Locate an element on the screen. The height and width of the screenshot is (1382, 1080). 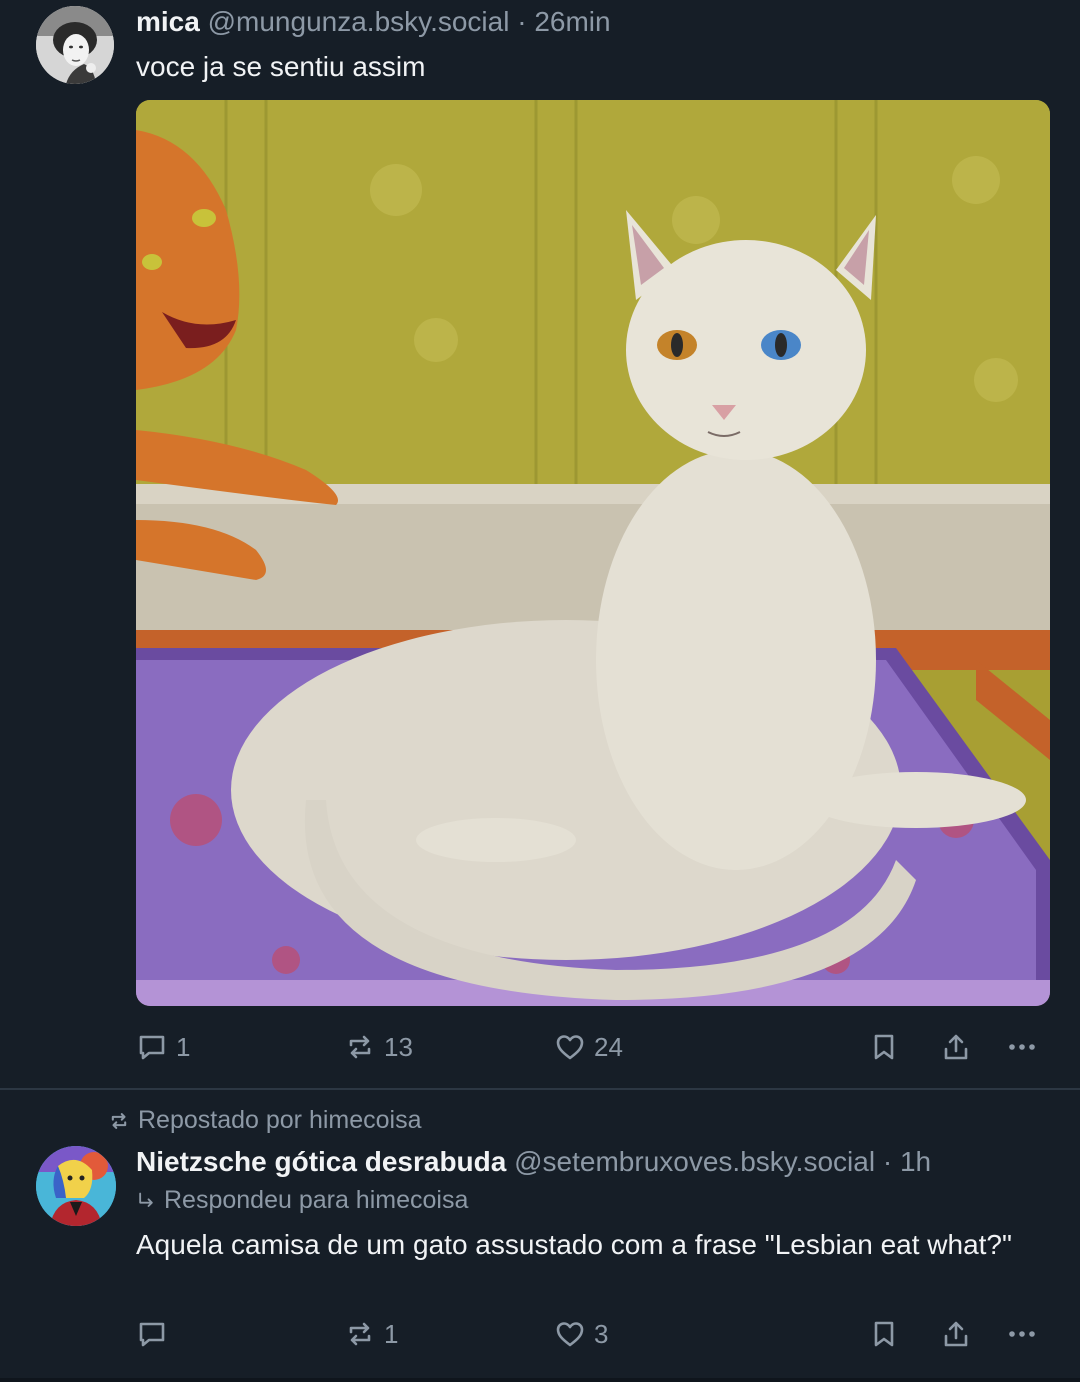
post-header: mica @mungunza.bsky.social · 26min is located at coordinates (373, 22).